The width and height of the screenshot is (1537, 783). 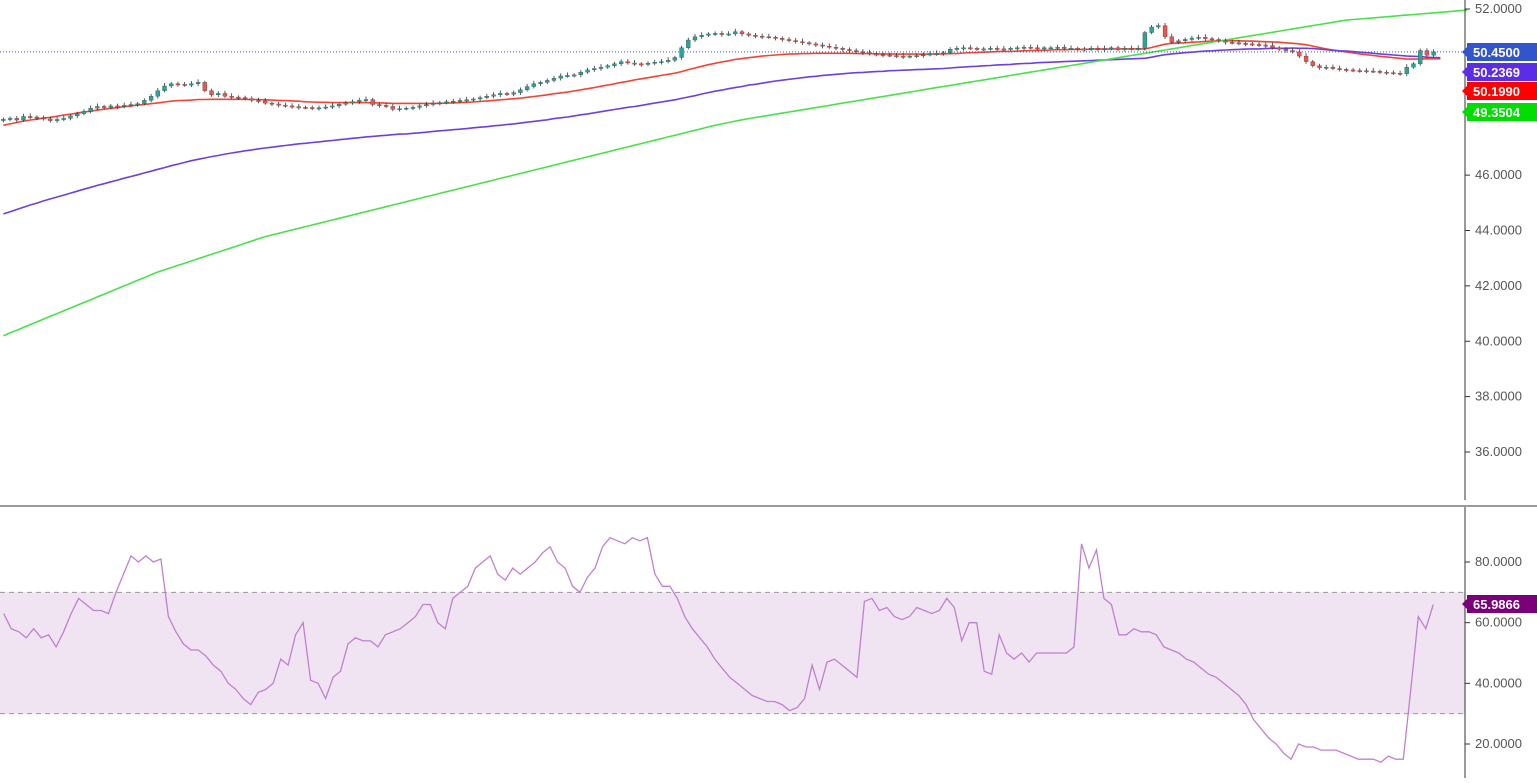 What do you see at coordinates (1498, 285) in the screenshot?
I see `price-axis-tick-label: 42.0000` at bounding box center [1498, 285].